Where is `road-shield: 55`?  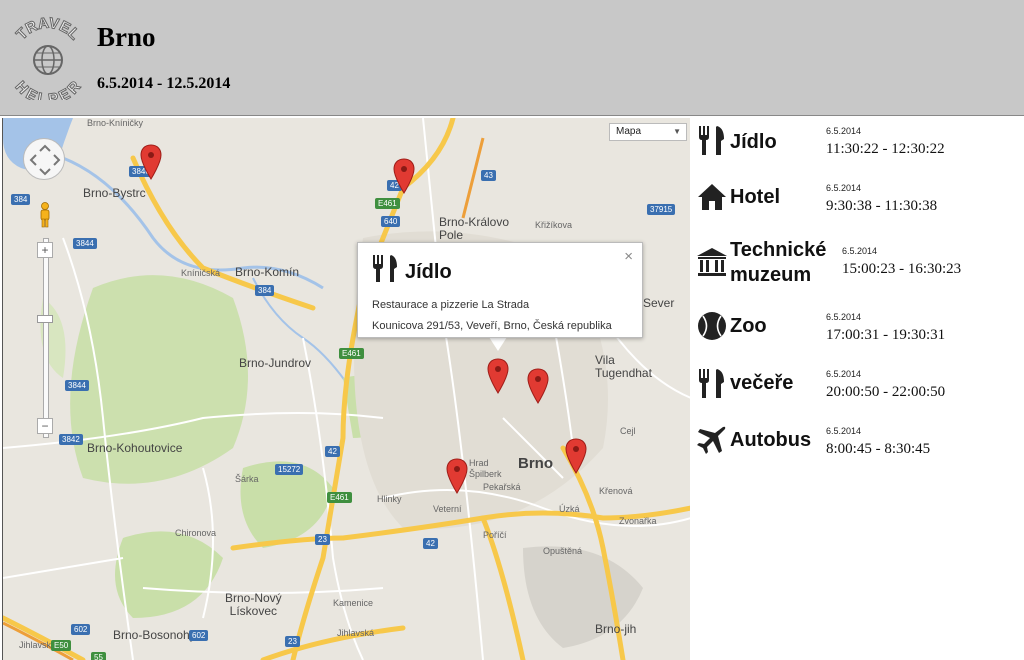 road-shield: 55 is located at coordinates (98, 656).